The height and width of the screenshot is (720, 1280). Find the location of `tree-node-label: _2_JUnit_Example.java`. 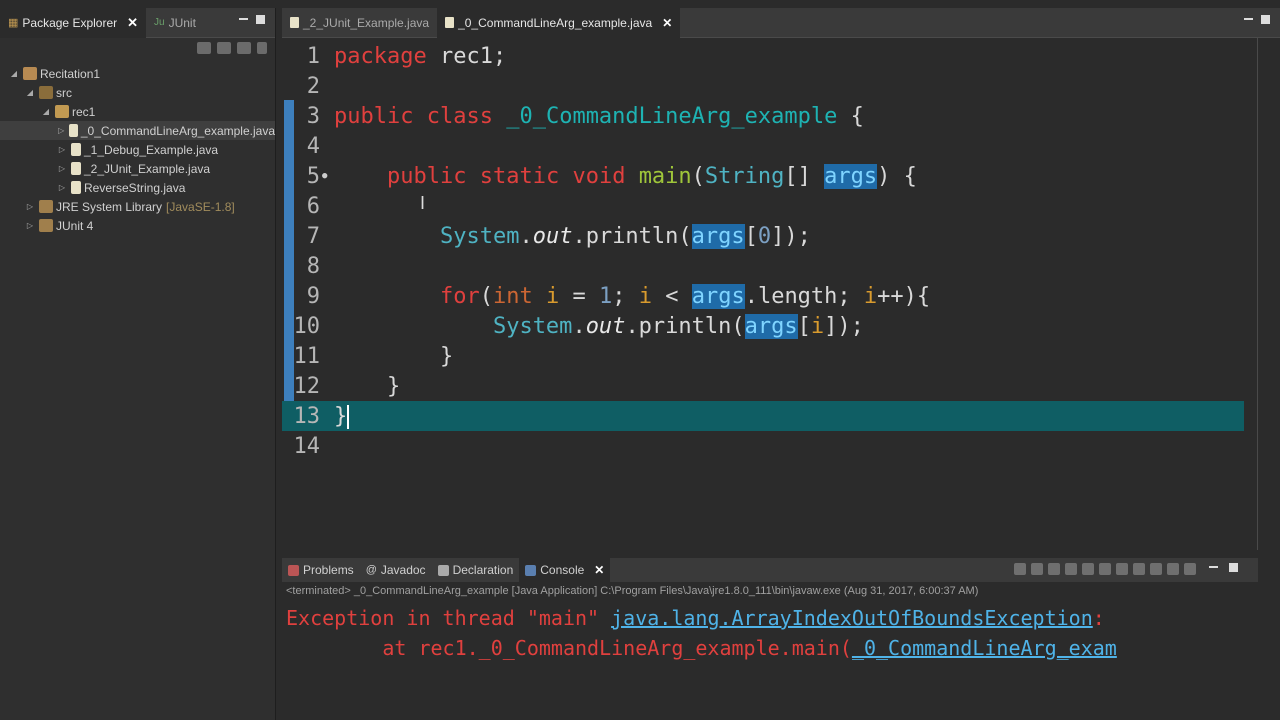

tree-node-label: _2_JUnit_Example.java is located at coordinates (147, 168).